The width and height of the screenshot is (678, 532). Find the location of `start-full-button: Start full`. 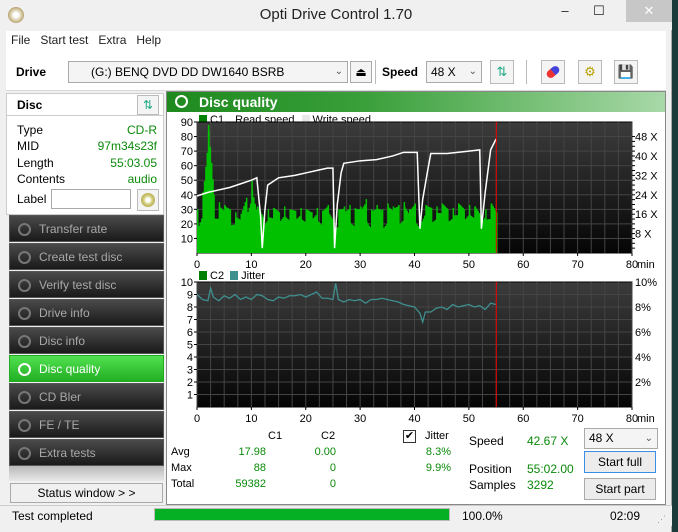

start-full-button: Start full is located at coordinates (620, 462).